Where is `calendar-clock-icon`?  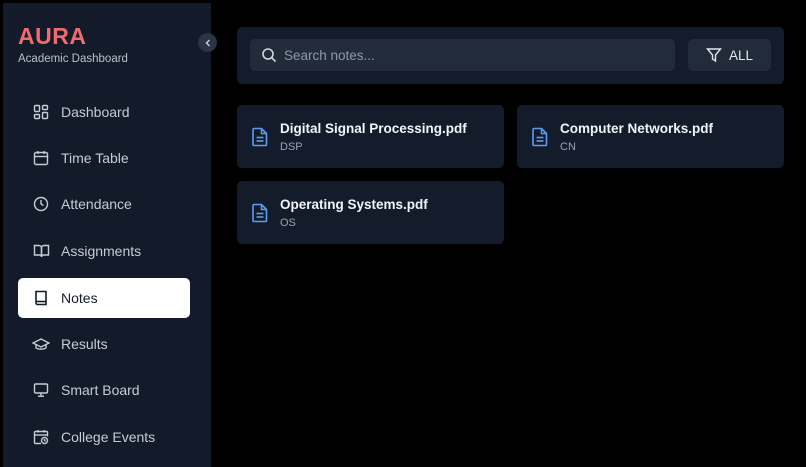
calendar-clock-icon is located at coordinates (41, 437).